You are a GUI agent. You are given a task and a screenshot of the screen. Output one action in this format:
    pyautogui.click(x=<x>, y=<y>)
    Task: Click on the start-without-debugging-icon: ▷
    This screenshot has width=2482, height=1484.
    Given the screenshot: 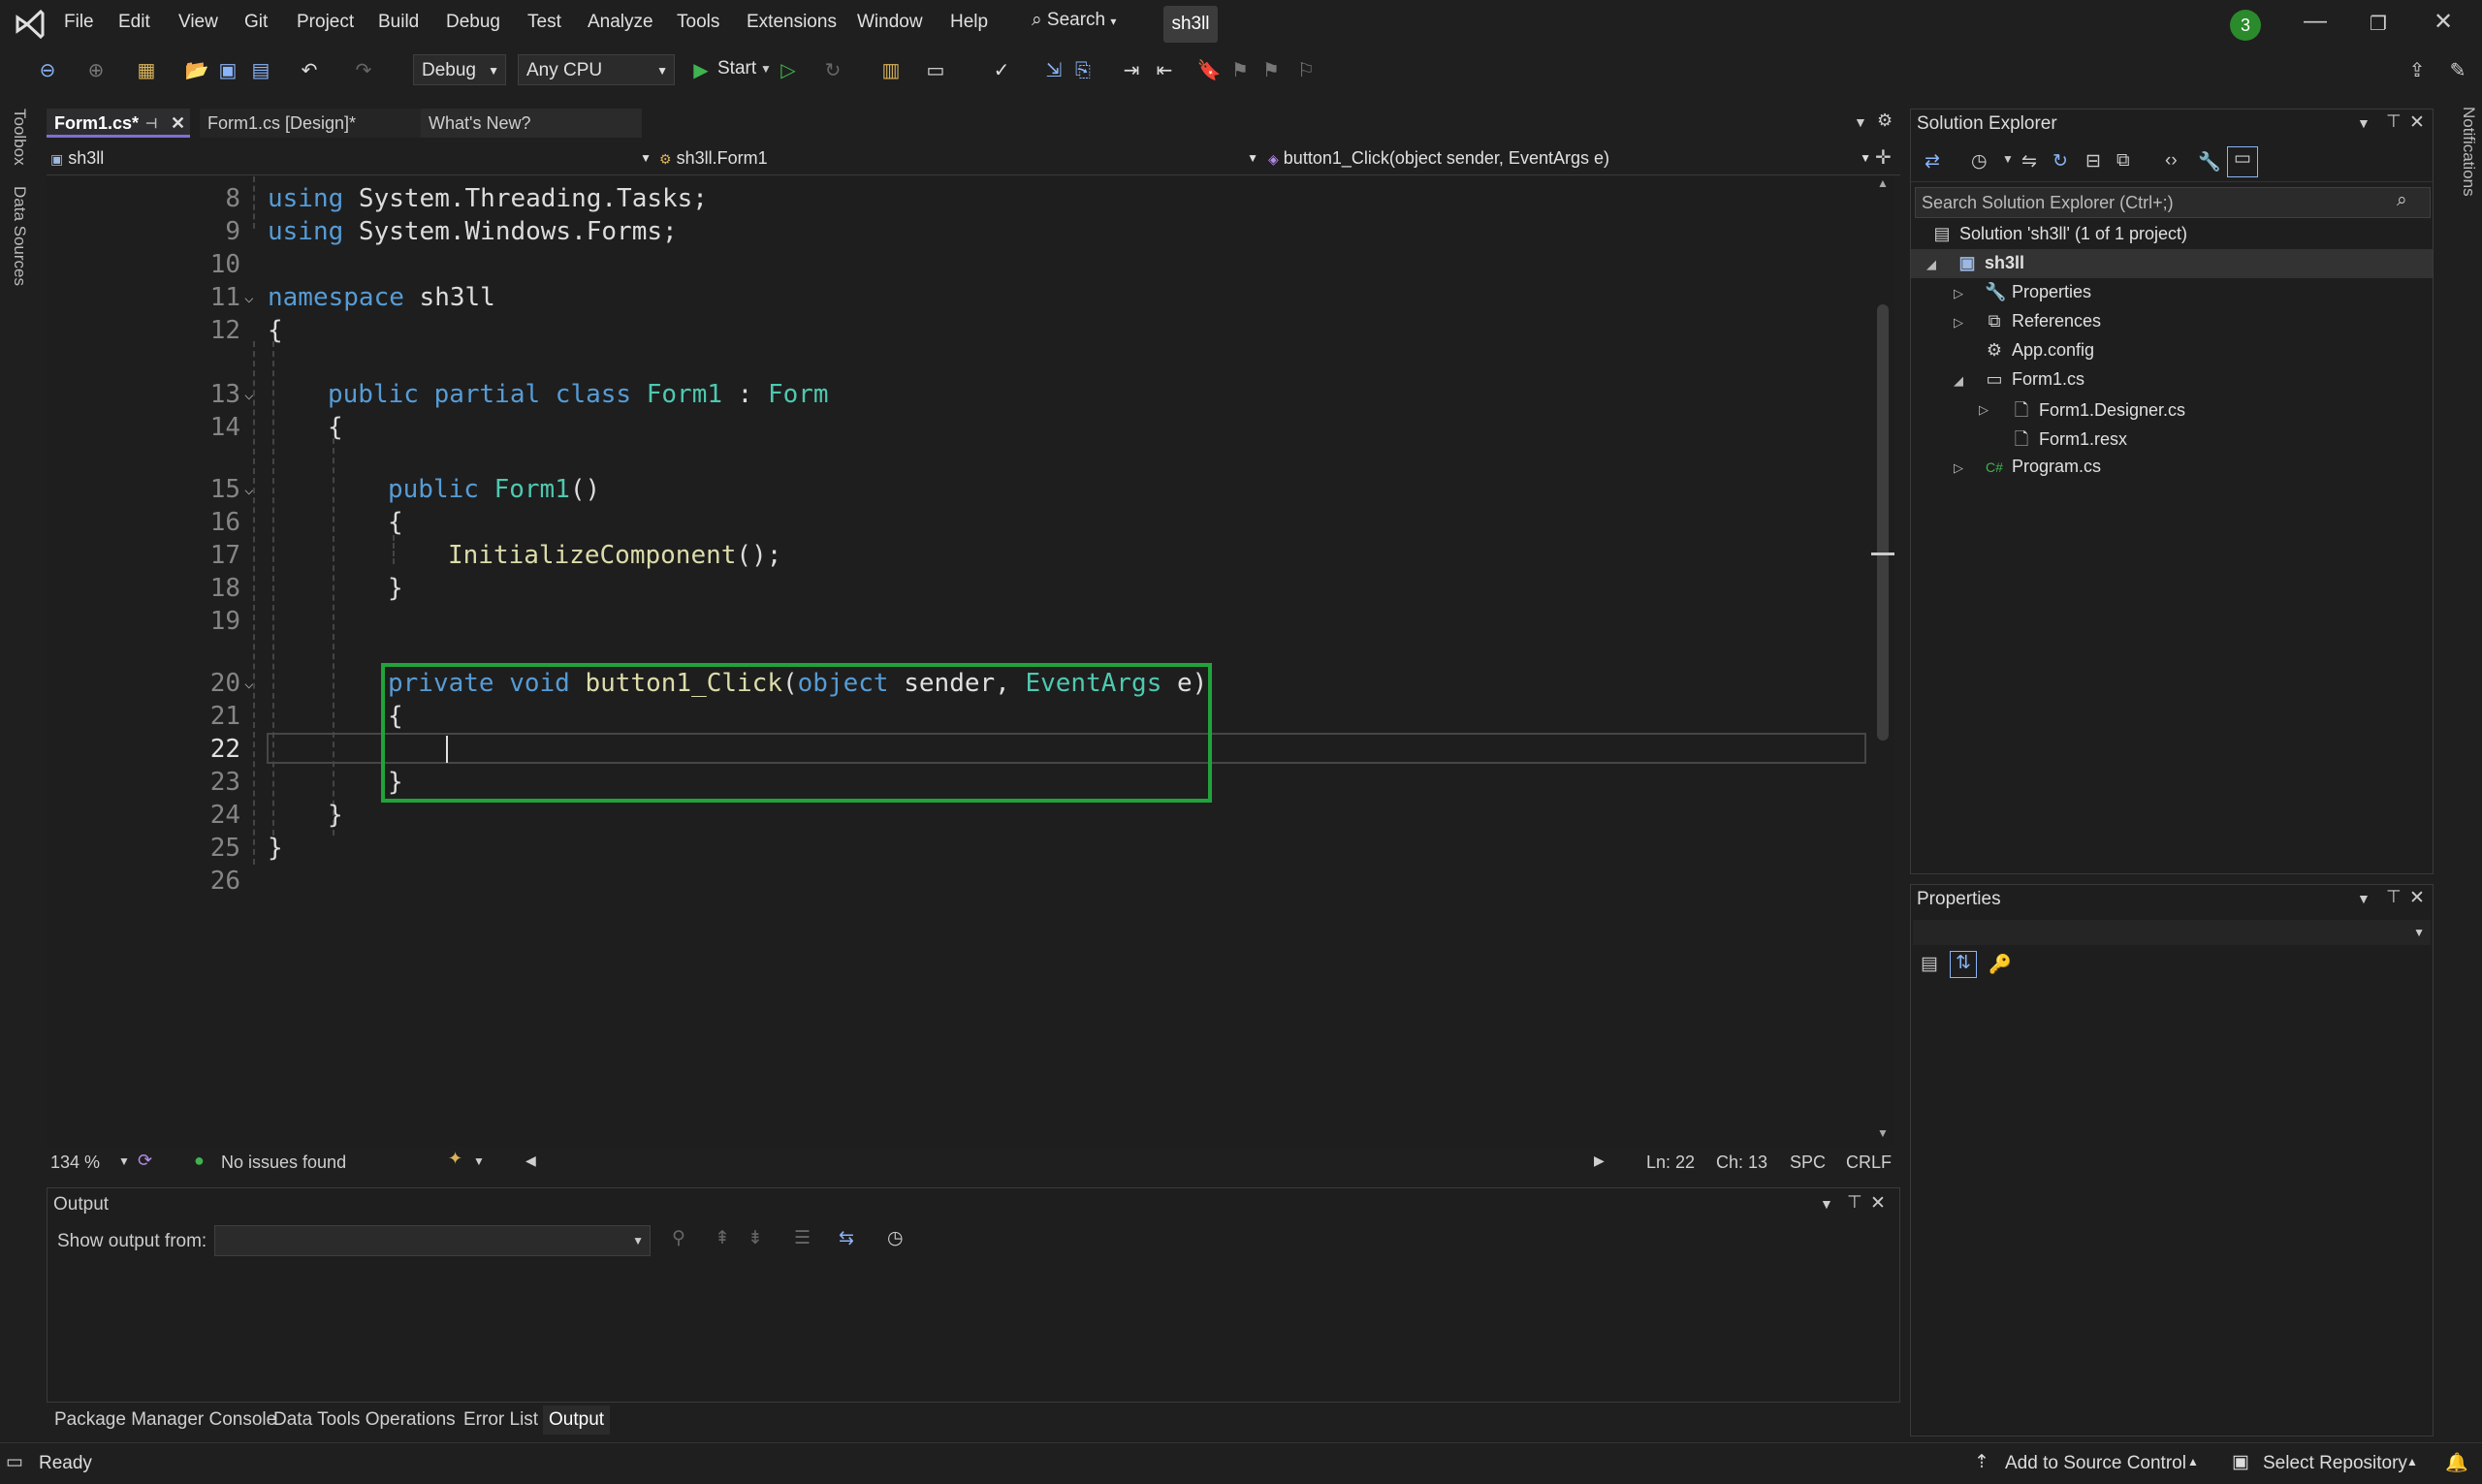 What is the action you would take?
    pyautogui.click(x=788, y=70)
    